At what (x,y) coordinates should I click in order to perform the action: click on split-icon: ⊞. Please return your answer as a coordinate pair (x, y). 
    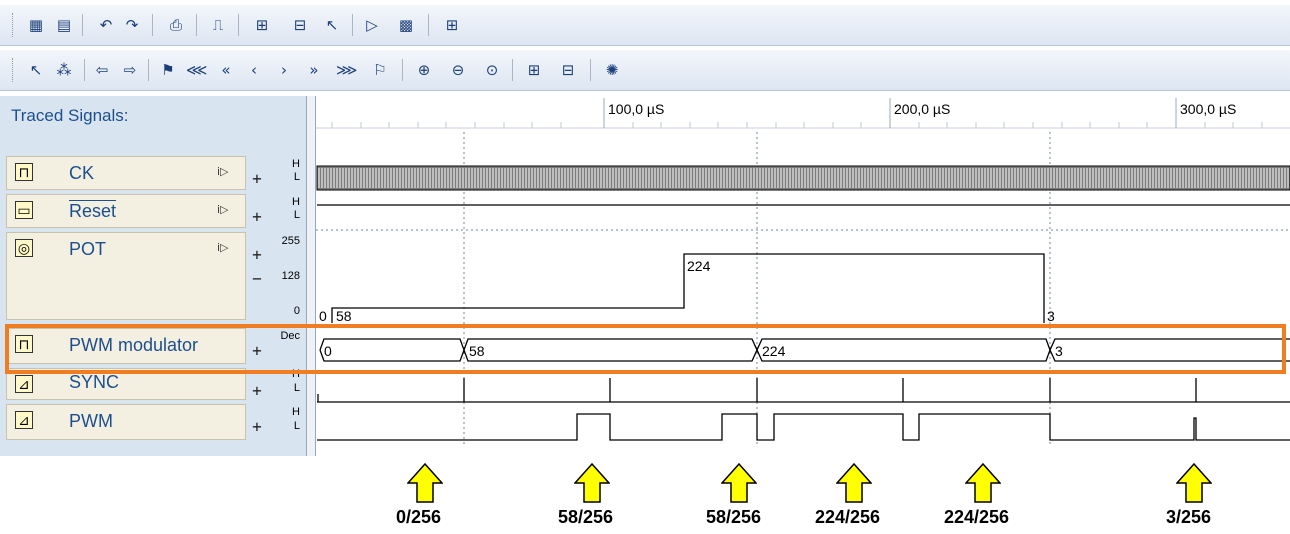
    Looking at the image, I should click on (262, 25).